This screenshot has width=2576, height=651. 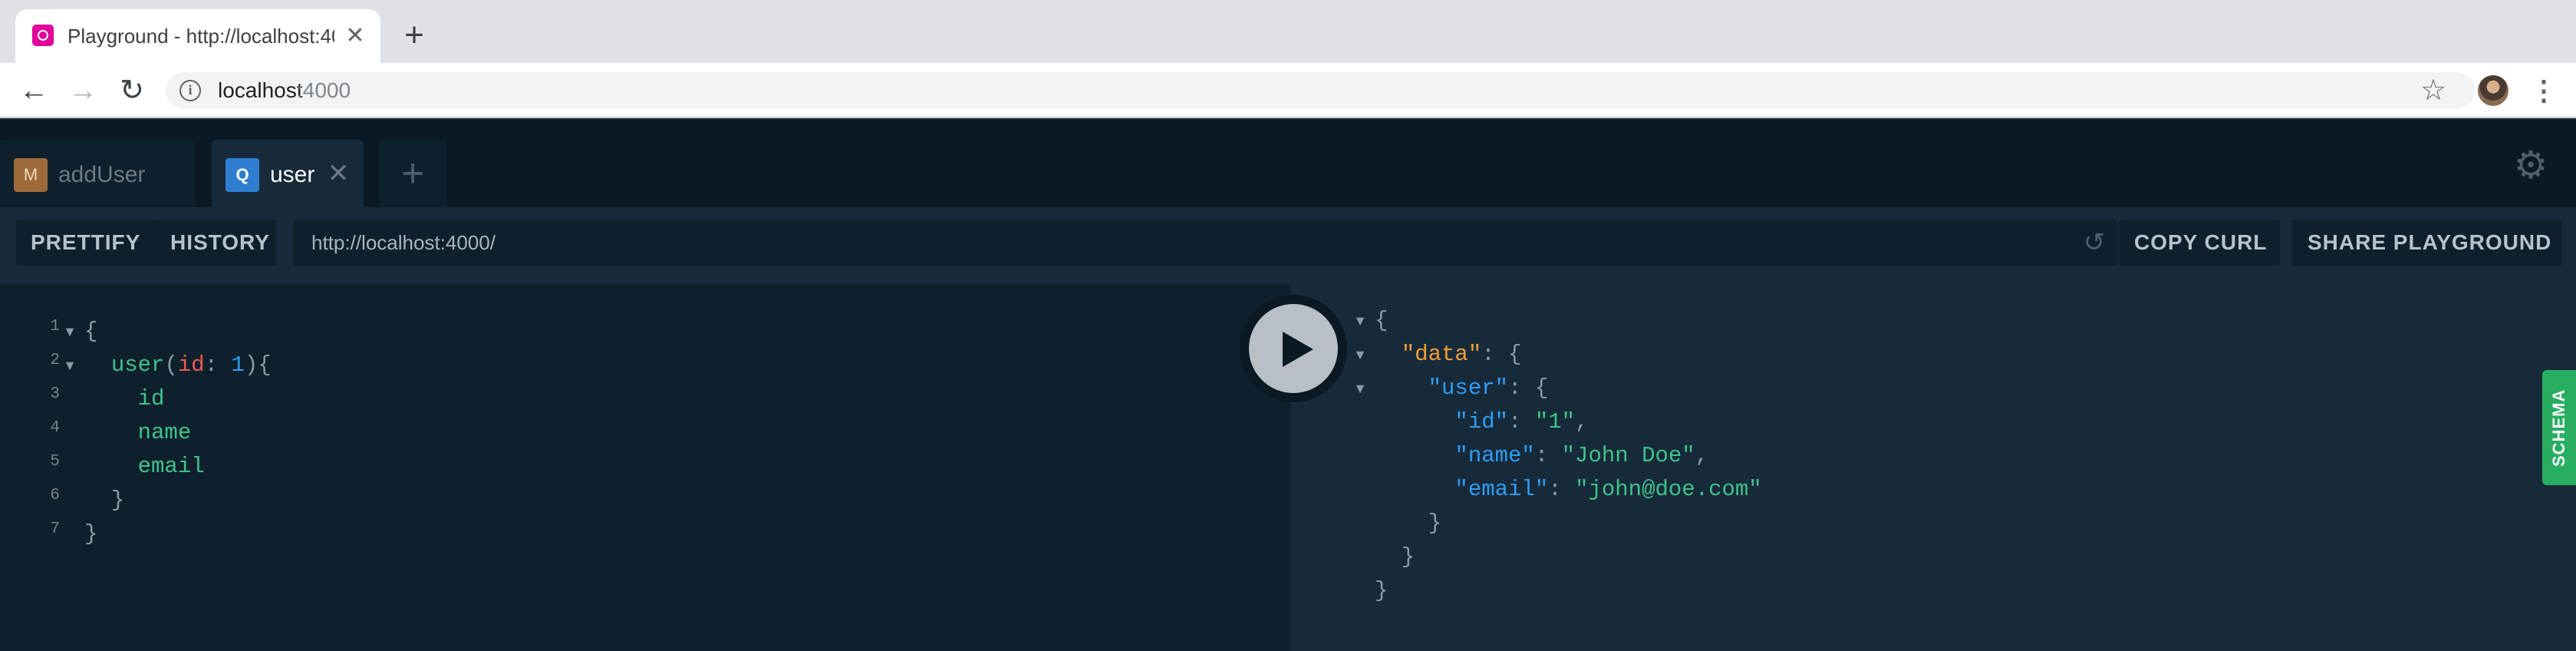 What do you see at coordinates (1608, 490) in the screenshot?
I see `code-line: "email": "john@doe.com"` at bounding box center [1608, 490].